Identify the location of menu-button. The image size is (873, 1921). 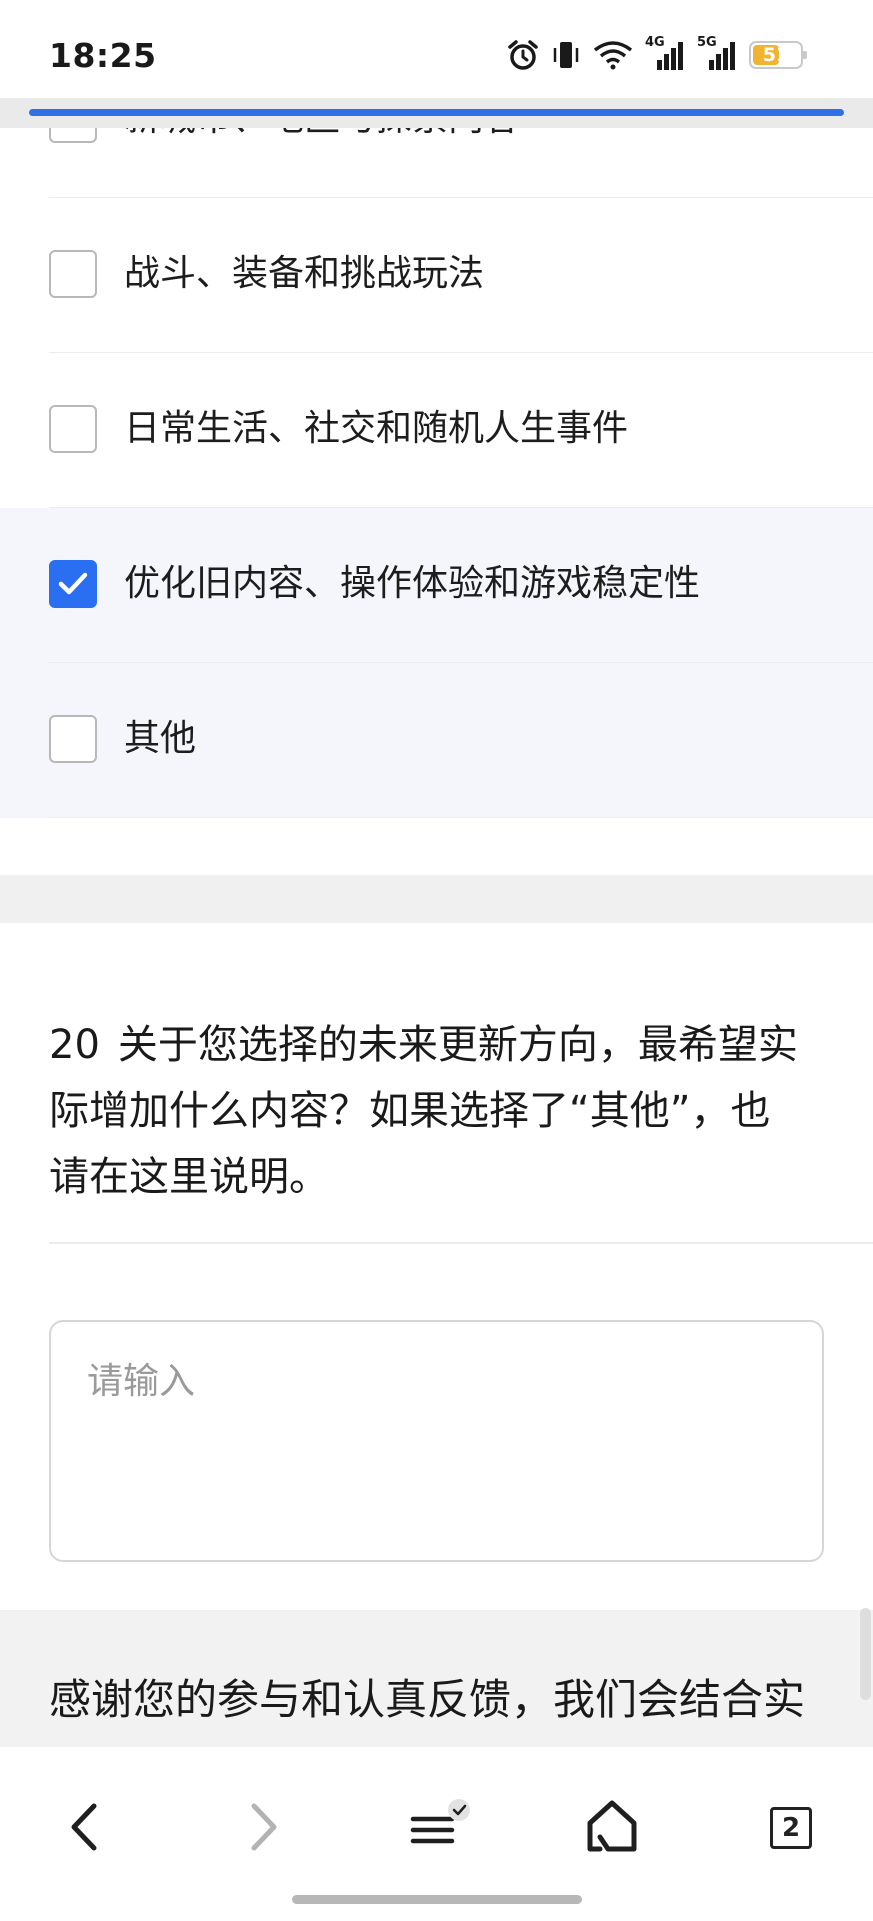
(437, 1827).